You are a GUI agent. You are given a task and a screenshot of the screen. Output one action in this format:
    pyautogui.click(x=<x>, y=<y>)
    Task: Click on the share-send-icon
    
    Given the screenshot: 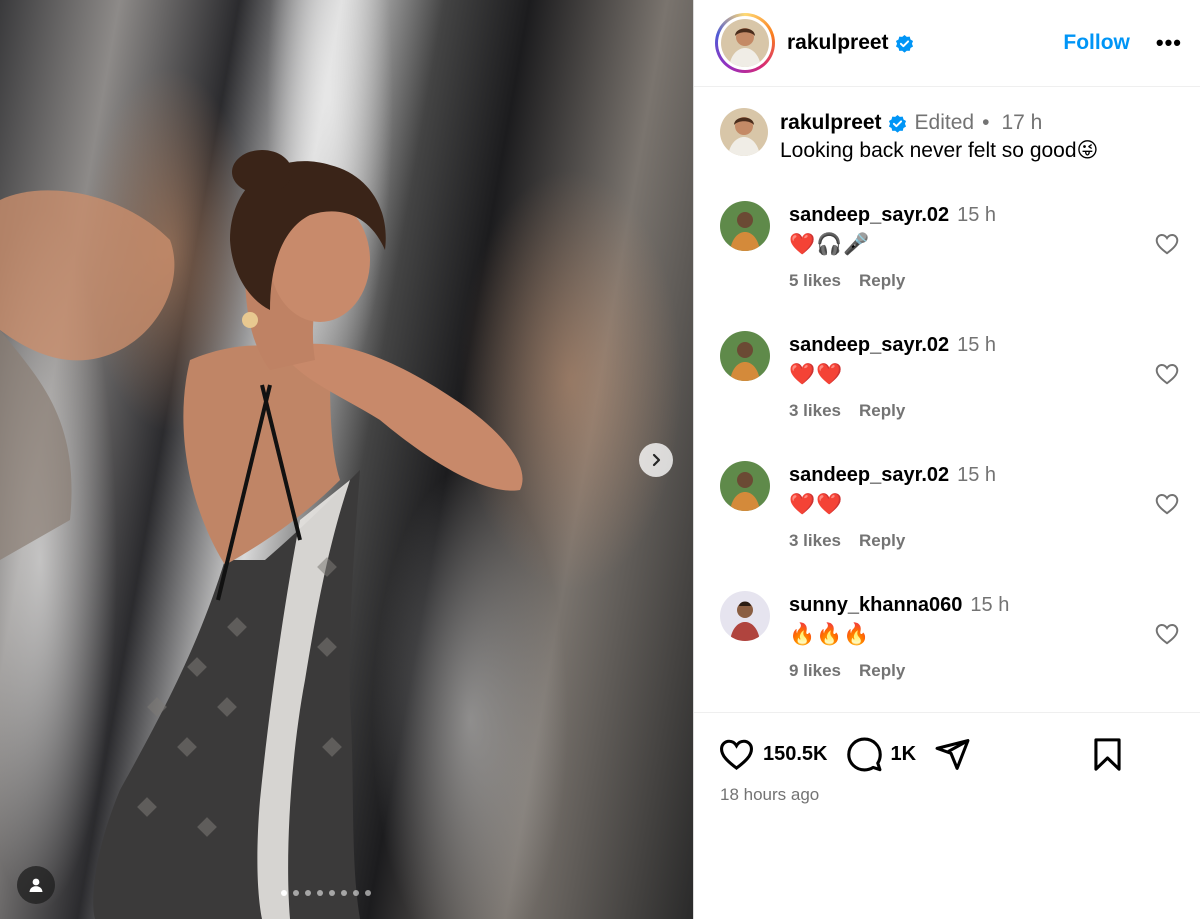 What is the action you would take?
    pyautogui.click(x=952, y=754)
    